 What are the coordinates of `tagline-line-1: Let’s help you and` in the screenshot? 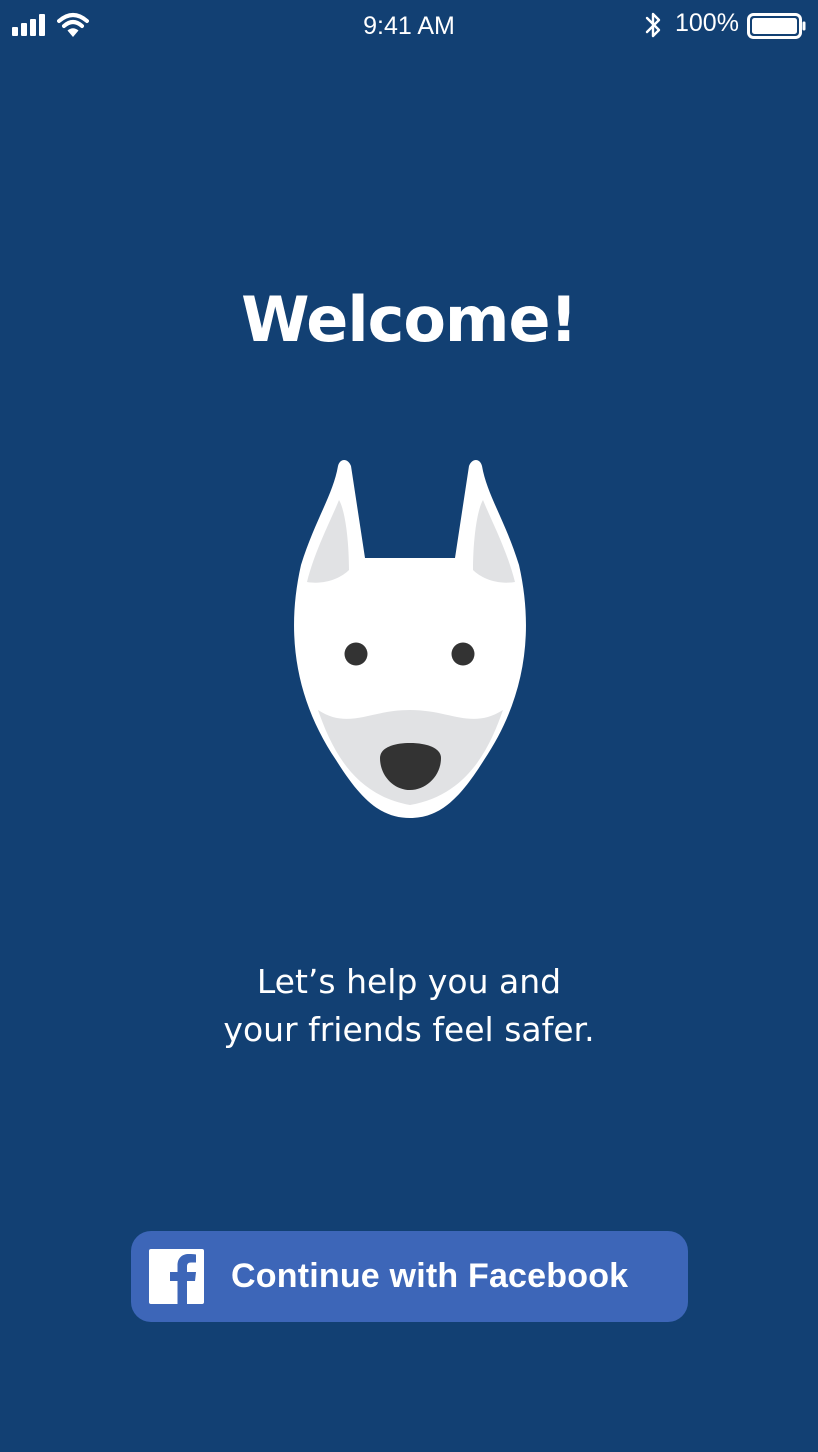 It's located at (409, 981).